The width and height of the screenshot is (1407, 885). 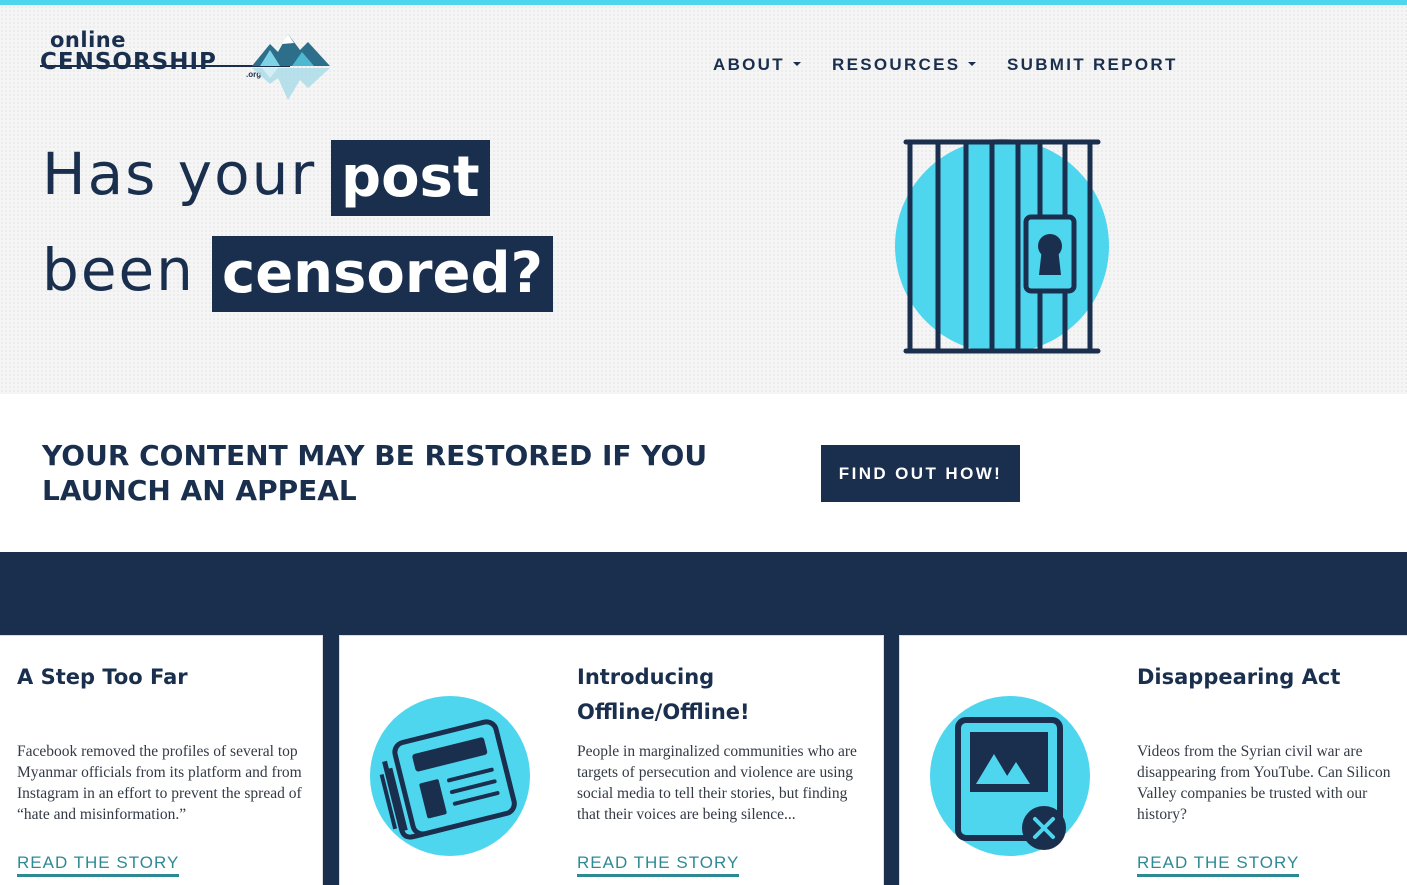 What do you see at coordinates (291, 67) in the screenshot?
I see `mountain-logo-icon` at bounding box center [291, 67].